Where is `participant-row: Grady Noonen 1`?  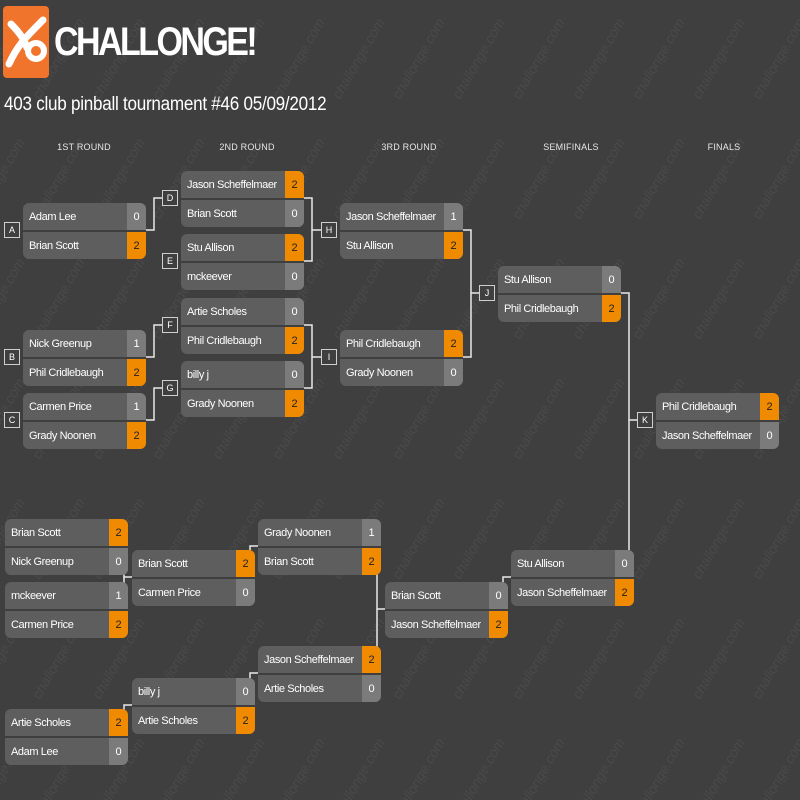
participant-row: Grady Noonen 1 is located at coordinates (319, 533).